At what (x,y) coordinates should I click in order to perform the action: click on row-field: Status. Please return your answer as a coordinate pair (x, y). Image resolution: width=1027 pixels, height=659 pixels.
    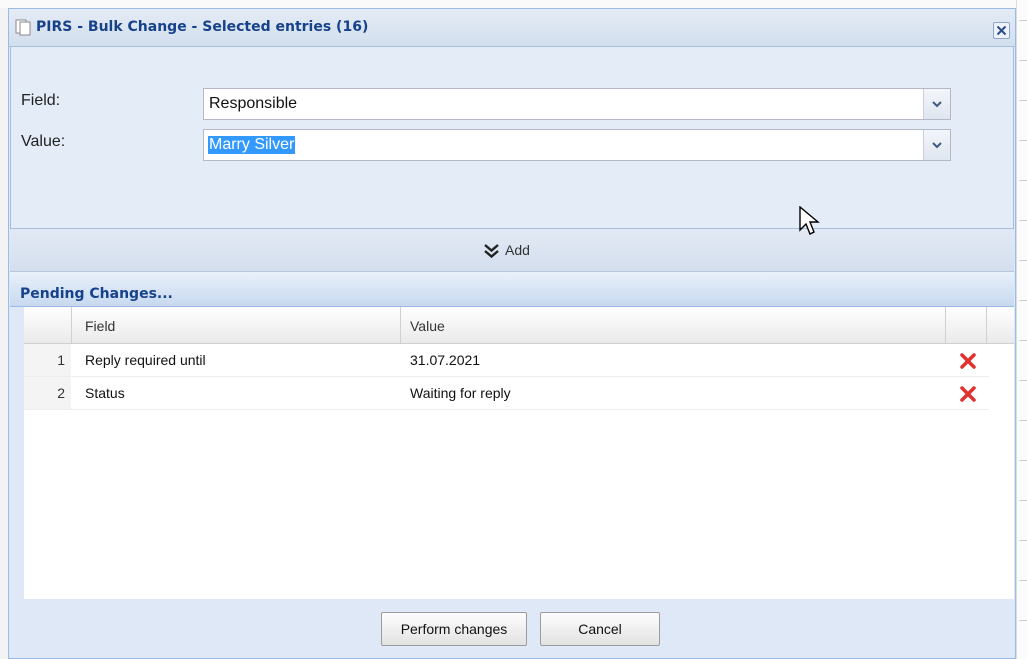
    Looking at the image, I should click on (105, 393).